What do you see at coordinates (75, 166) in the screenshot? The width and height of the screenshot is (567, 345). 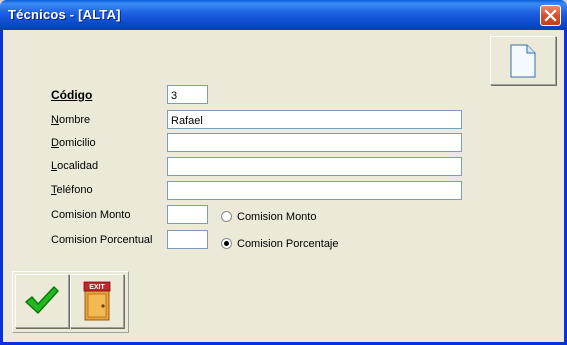 I see `localidad-label: Localidad` at bounding box center [75, 166].